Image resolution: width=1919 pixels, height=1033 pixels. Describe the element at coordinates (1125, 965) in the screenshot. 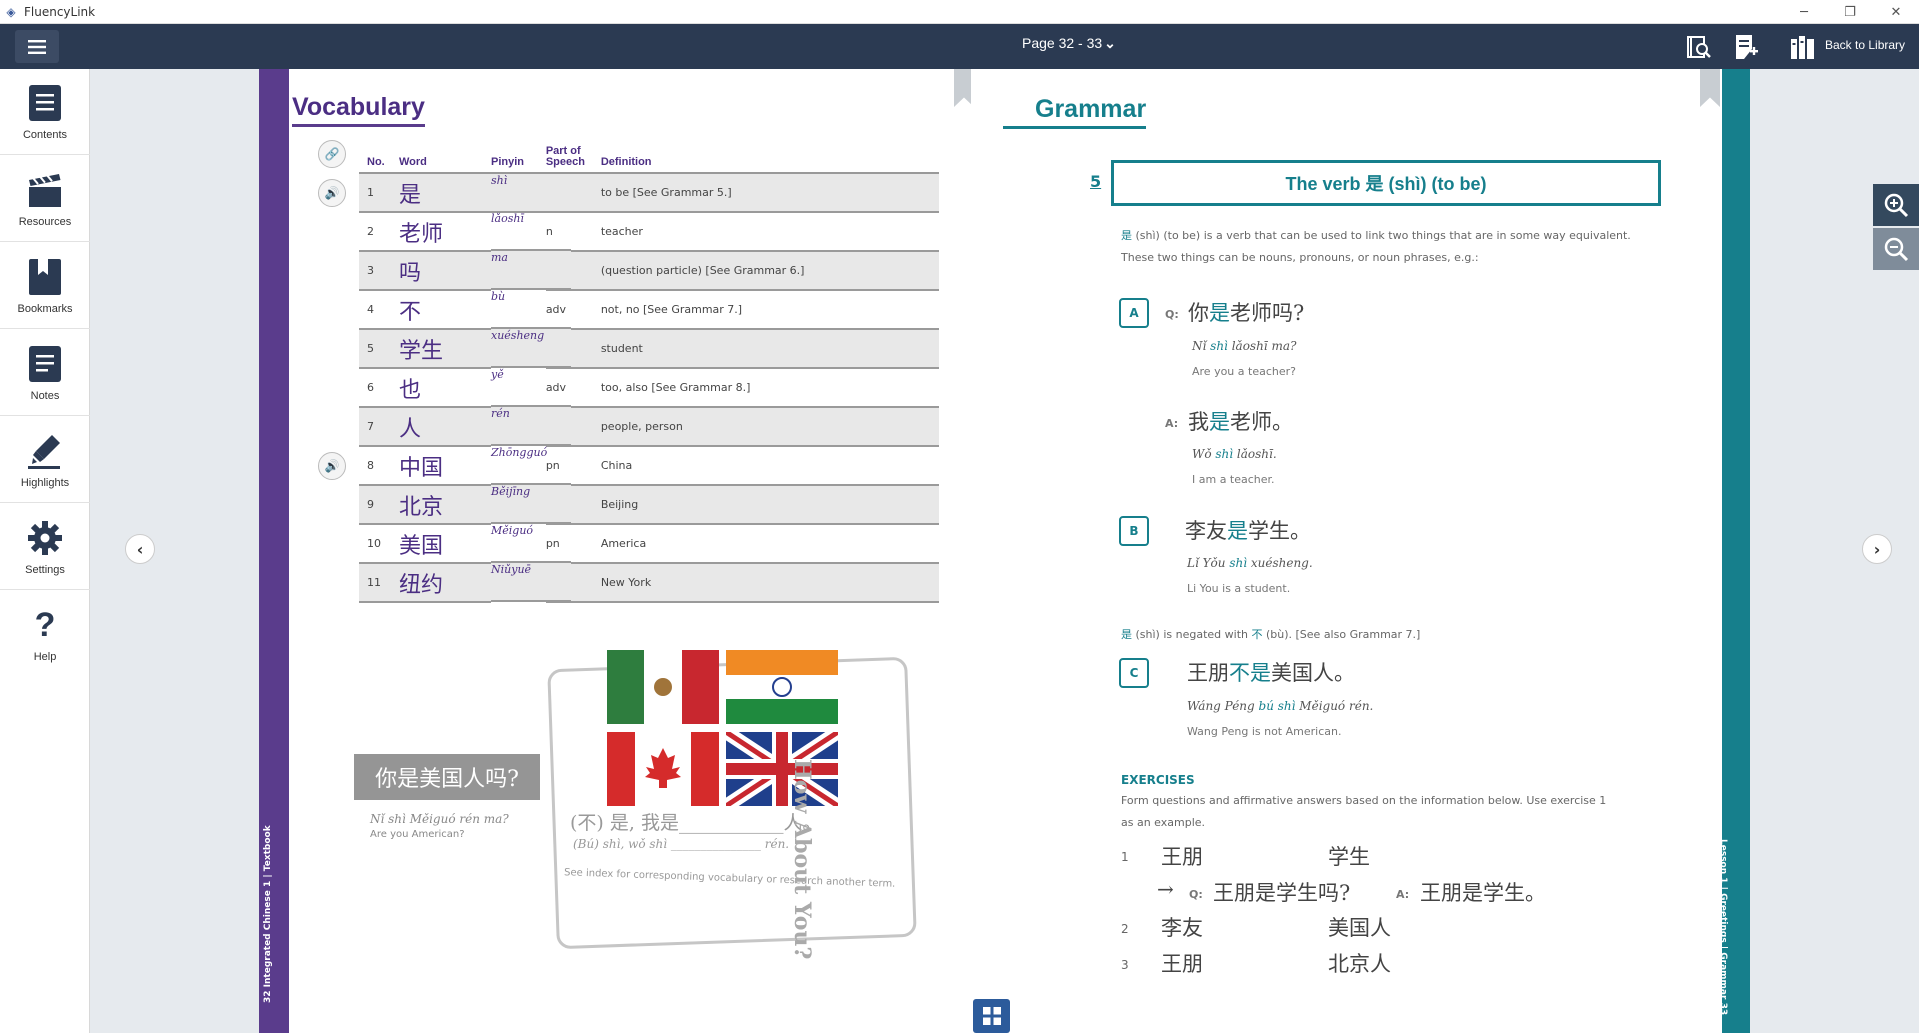

I see `exercise-number: 3` at that location.